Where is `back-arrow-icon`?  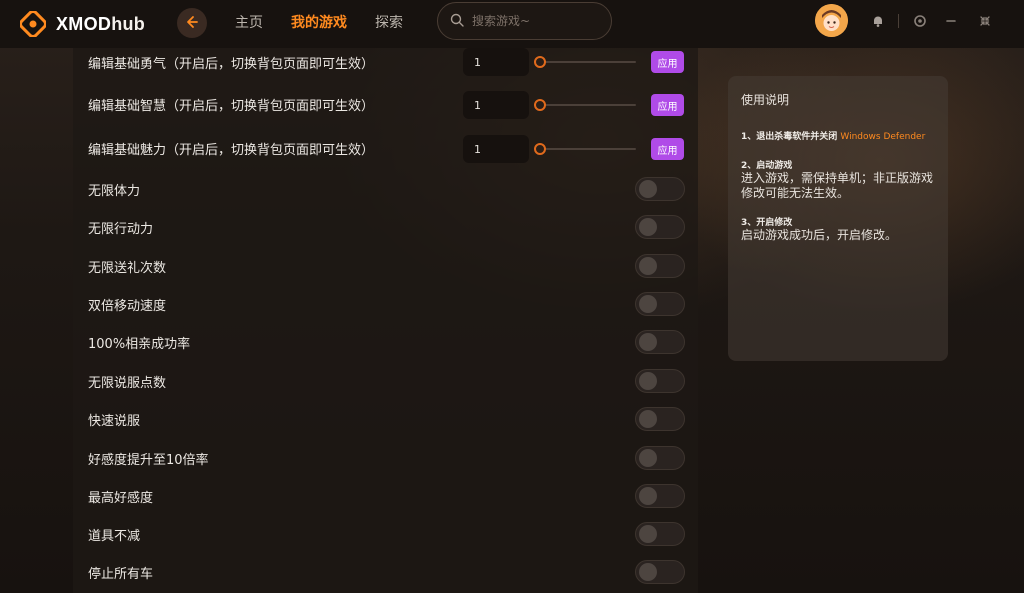 back-arrow-icon is located at coordinates (192, 23).